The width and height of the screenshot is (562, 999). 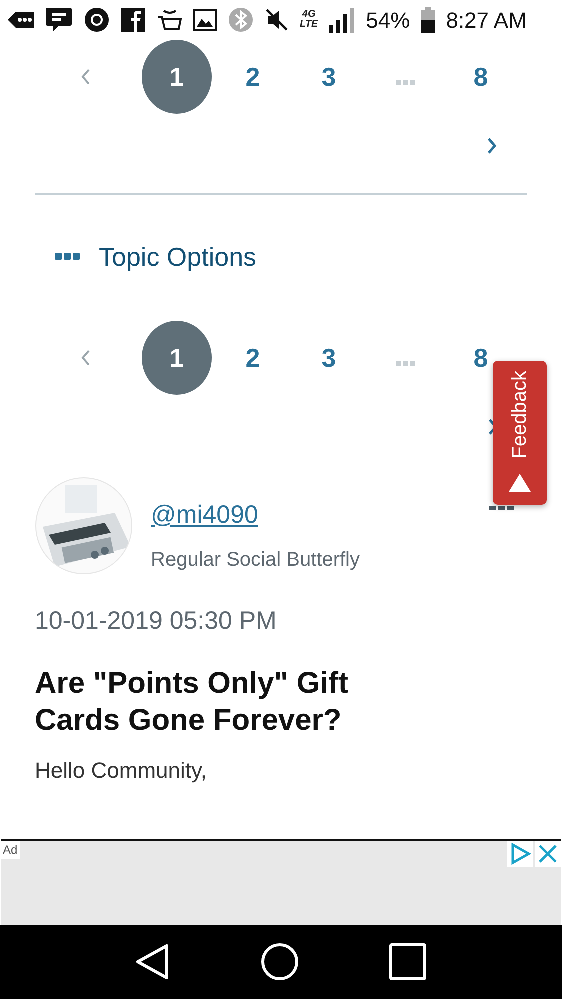 I want to click on bluetooth-icon, so click(x=241, y=20).